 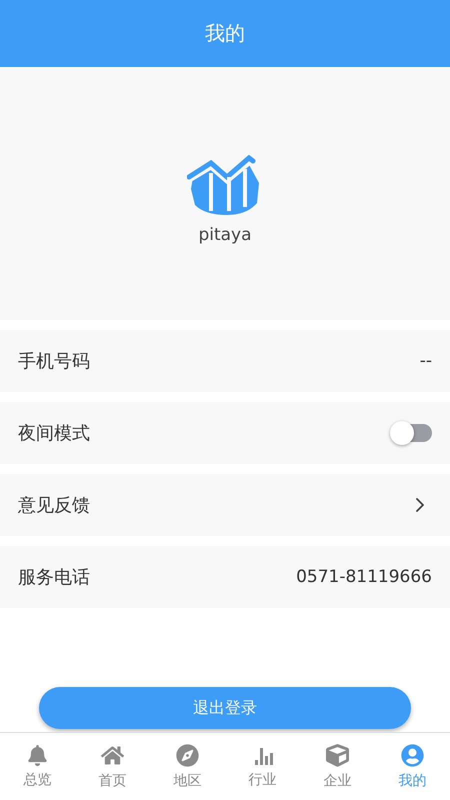 I want to click on toggle-switch, so click(x=412, y=433).